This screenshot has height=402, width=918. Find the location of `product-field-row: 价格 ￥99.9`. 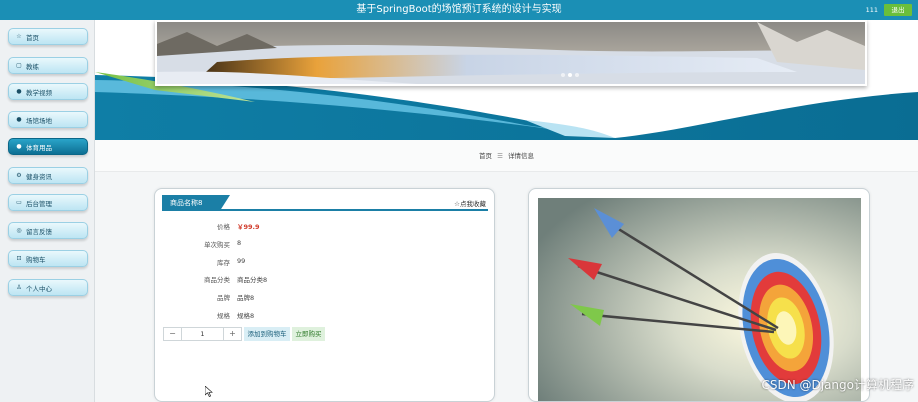

product-field-row: 价格 ￥99.9 is located at coordinates (325, 226).